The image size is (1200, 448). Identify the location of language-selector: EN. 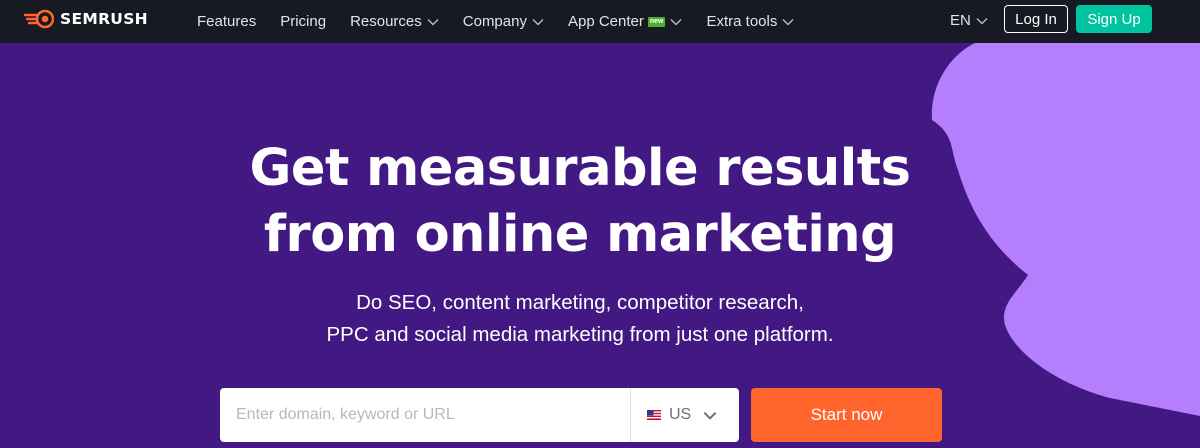
(969, 20).